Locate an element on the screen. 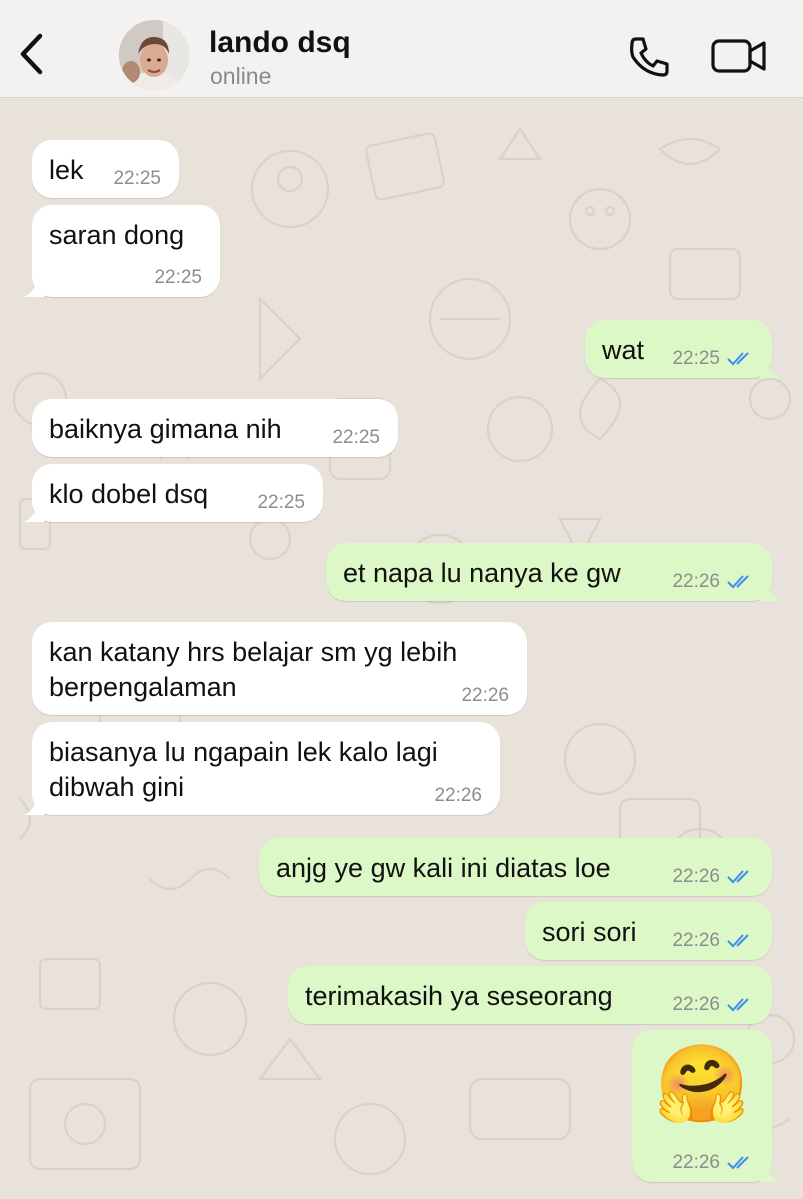  message-bubble-incoming: klo dobel dsq 22:25 is located at coordinates (173, 493).